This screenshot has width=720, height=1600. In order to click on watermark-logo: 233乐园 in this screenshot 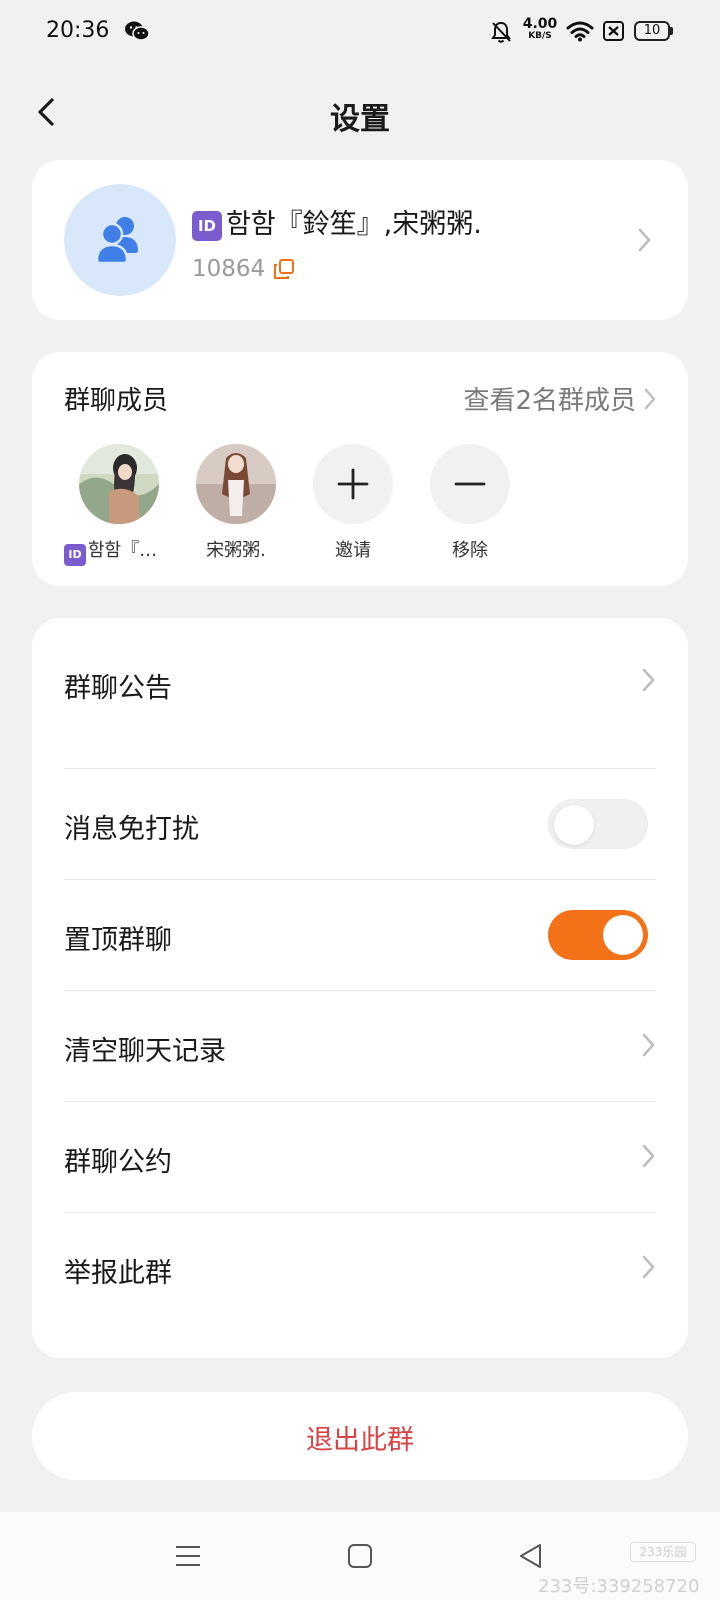, I will do `click(663, 1552)`.